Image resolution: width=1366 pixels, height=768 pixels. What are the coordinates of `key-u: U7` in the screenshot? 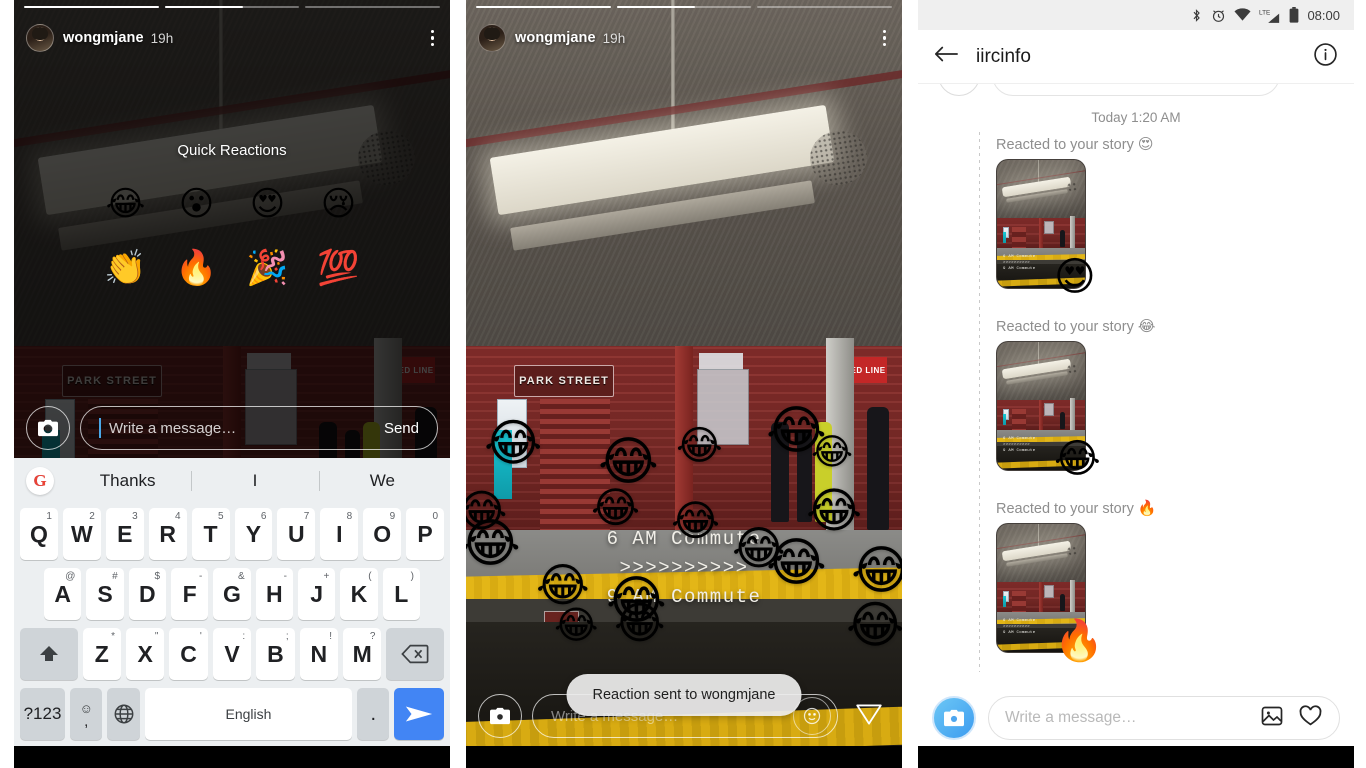 It's located at (296, 534).